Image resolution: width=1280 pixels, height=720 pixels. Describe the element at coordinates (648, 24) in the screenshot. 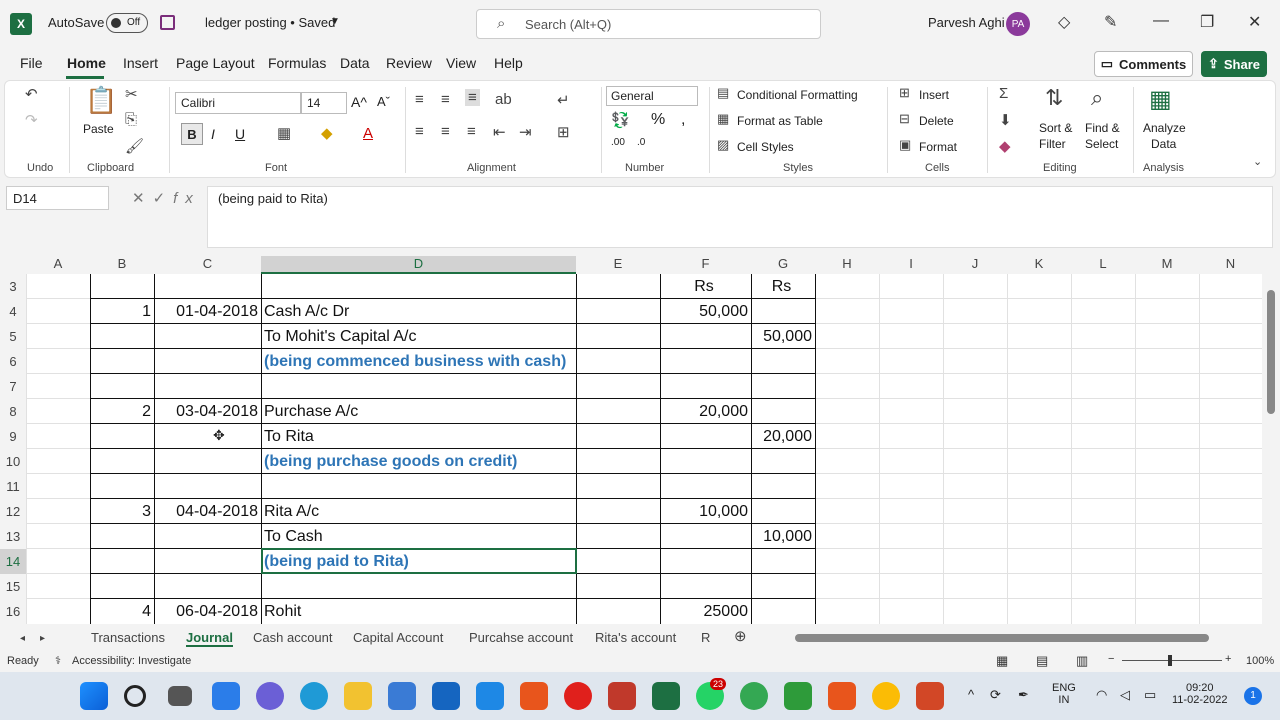

I see `search-input: ⌕ Search (Alt+Q)` at that location.